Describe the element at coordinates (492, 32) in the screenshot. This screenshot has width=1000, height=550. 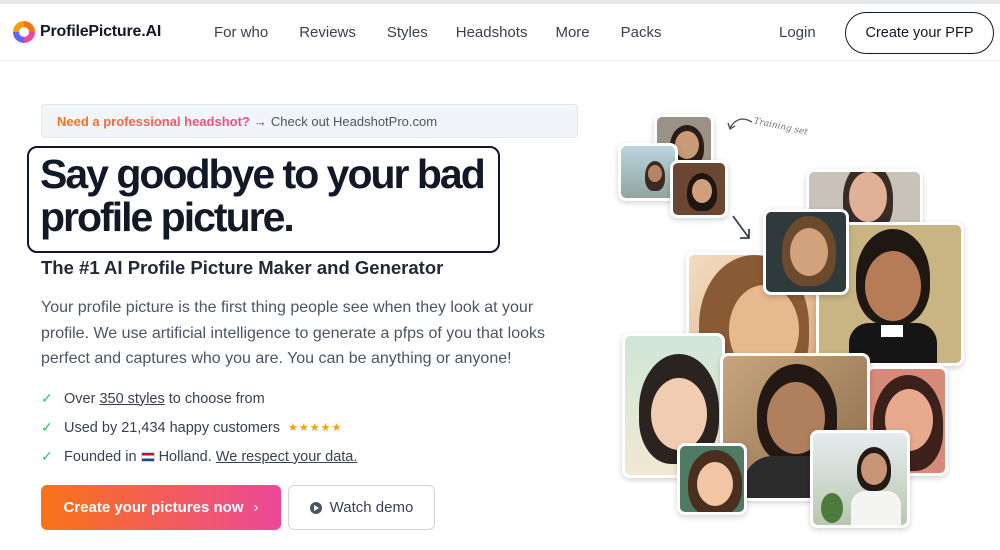
I see `nav-headshots: Headshots` at that location.